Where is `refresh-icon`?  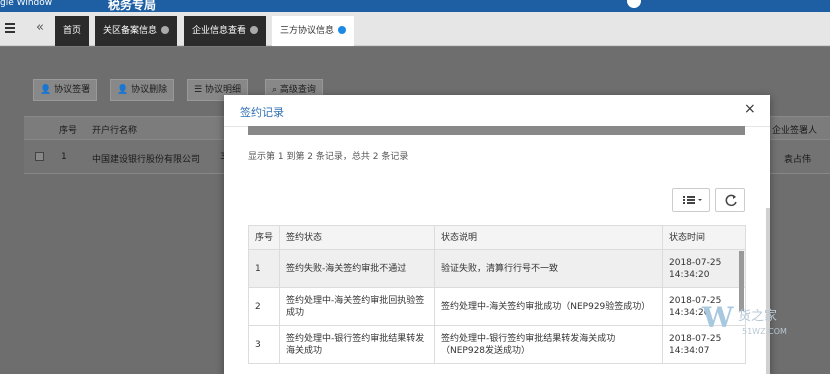 refresh-icon is located at coordinates (731, 200).